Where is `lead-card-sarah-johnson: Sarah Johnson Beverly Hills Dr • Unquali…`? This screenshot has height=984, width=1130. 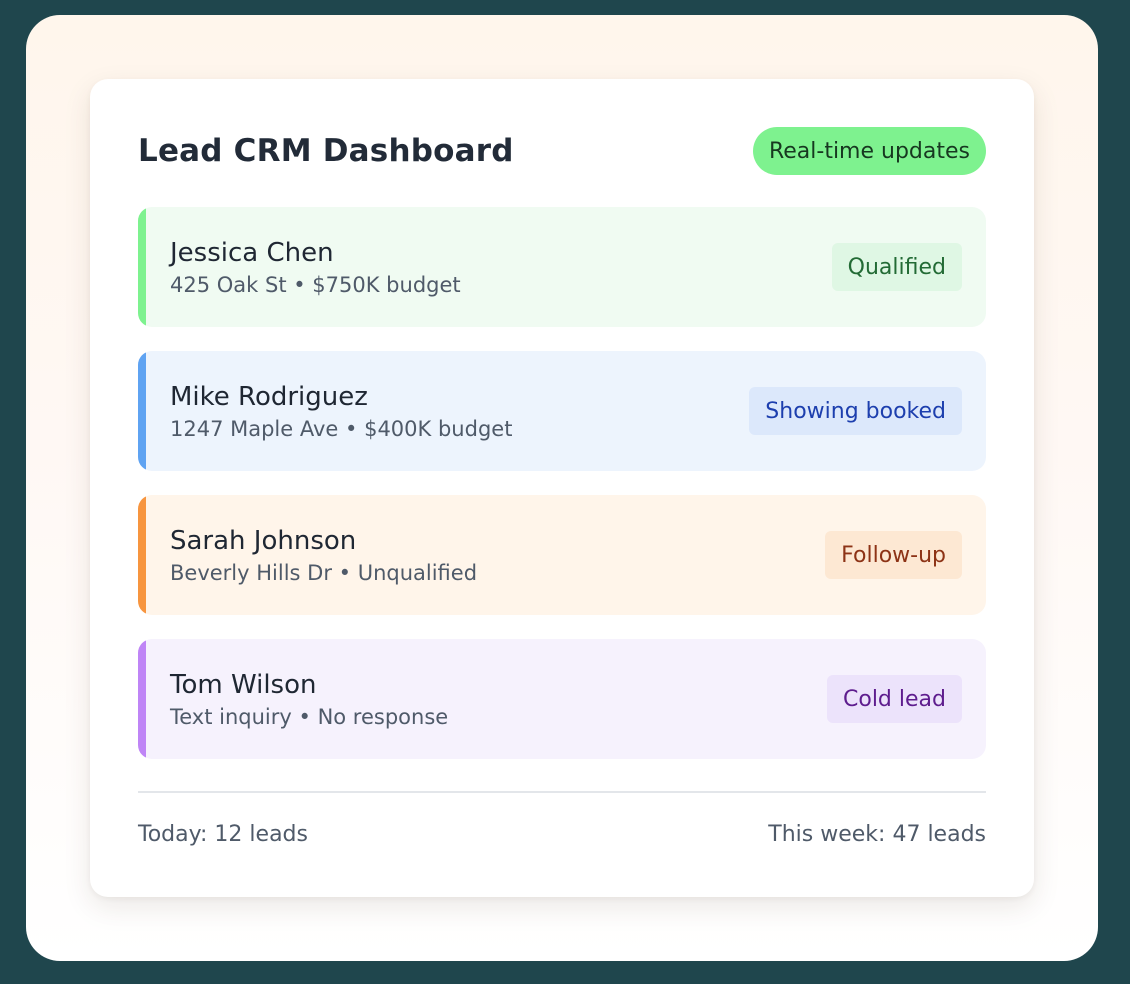
lead-card-sarah-johnson: Sarah Johnson Beverly Hills Dr • Unquali… is located at coordinates (562, 555).